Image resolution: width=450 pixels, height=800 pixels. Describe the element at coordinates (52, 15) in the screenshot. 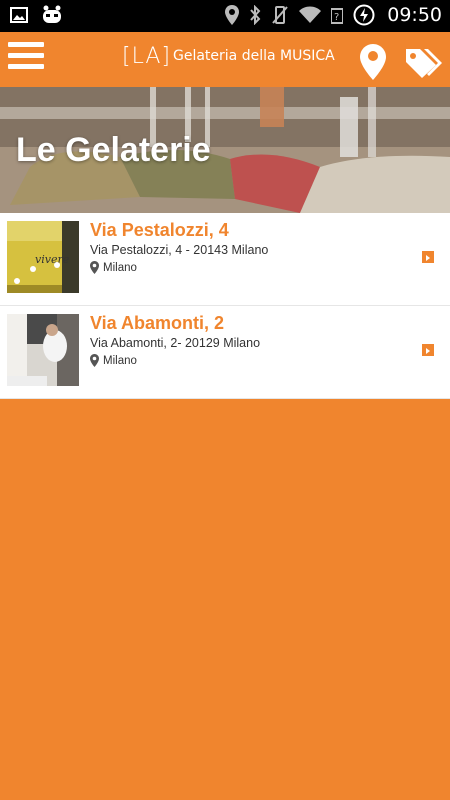

I see `cyanogen-icon` at that location.